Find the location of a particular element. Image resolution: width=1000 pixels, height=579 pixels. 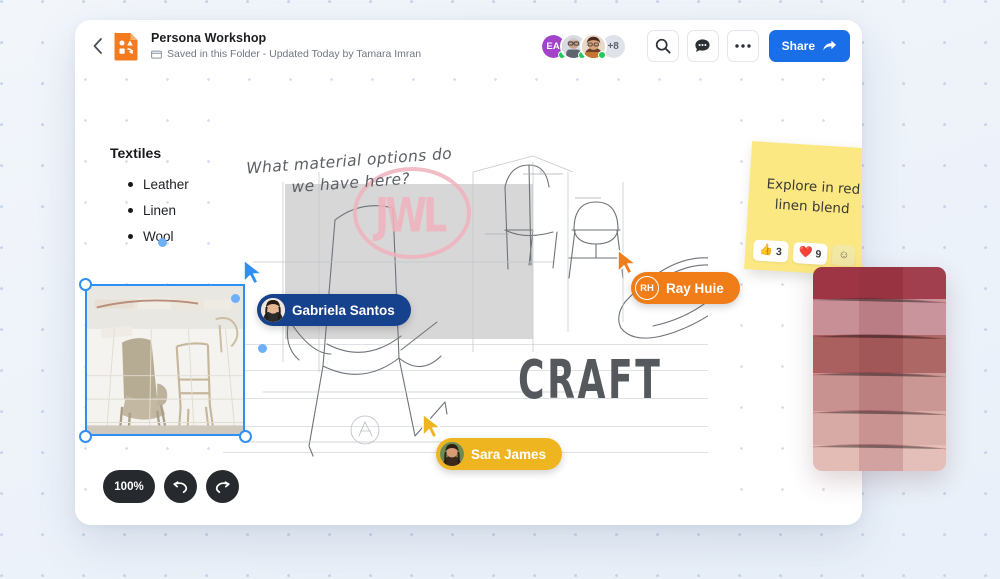

redo-button is located at coordinates (222, 486).